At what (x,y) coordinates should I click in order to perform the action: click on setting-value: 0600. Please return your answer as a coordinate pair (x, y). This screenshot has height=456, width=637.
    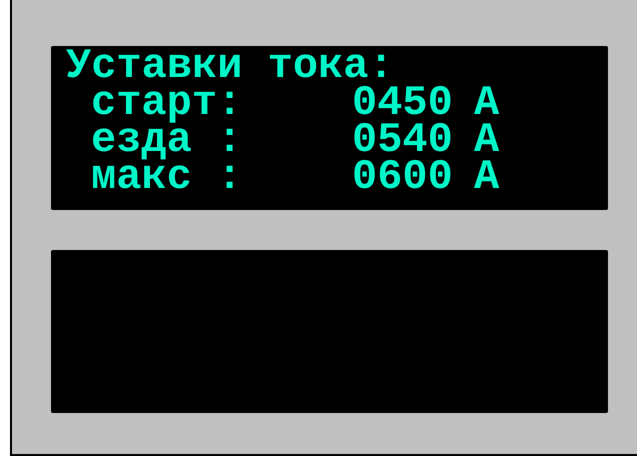
    Looking at the image, I should click on (403, 177).